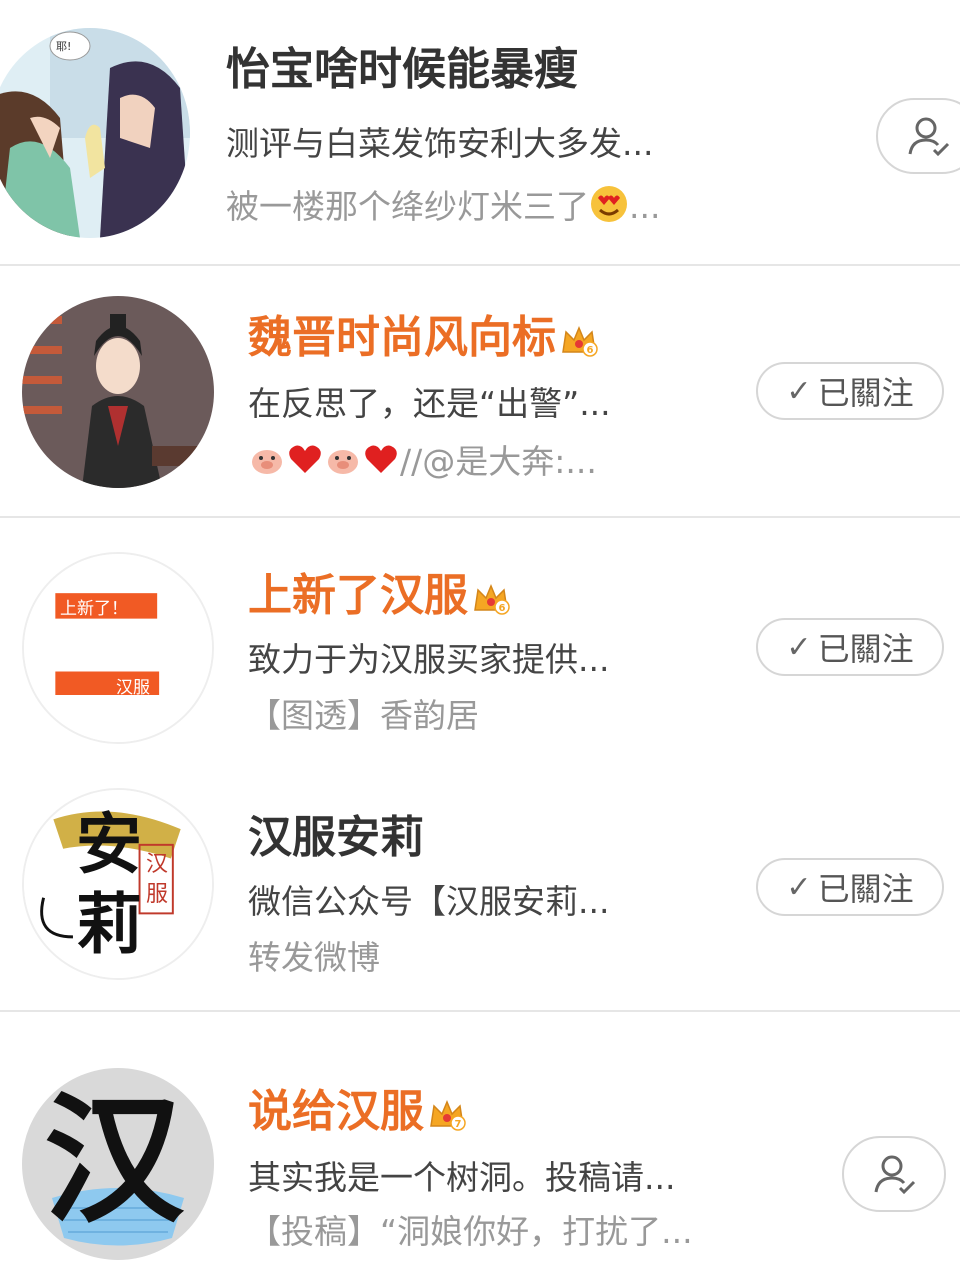 This screenshot has width=960, height=1280. I want to click on avatar-bubble-text: 耶!, so click(64, 46).